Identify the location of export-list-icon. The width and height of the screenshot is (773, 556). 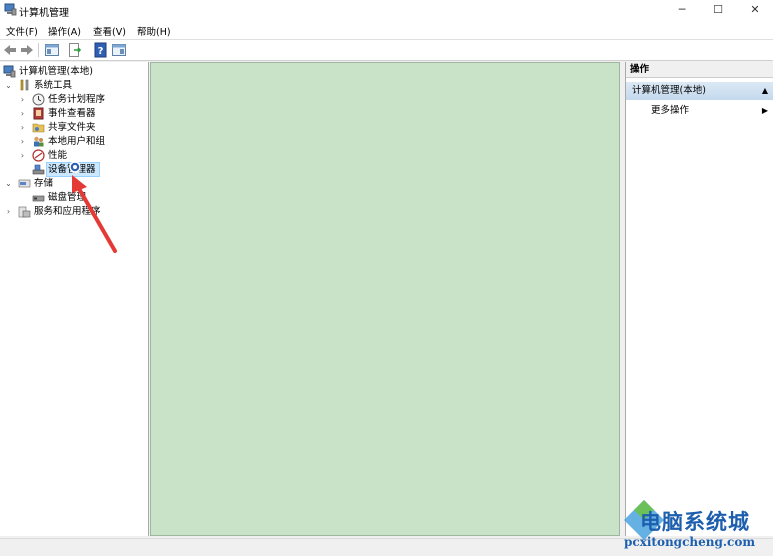
(75, 50).